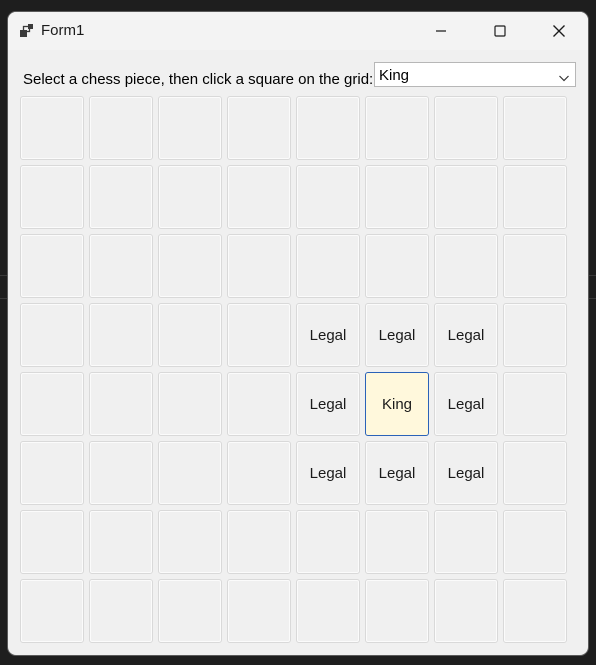 The height and width of the screenshot is (665, 596). I want to click on close-button, so click(559, 31).